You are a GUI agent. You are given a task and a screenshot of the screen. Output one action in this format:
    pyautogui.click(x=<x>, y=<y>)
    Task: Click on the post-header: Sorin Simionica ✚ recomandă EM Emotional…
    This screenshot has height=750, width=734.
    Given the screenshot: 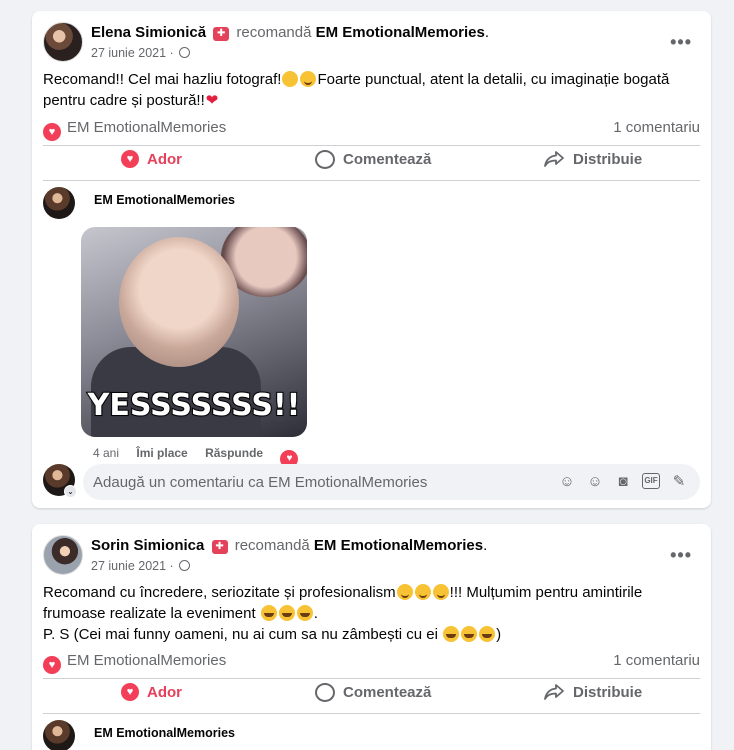 What is the action you would take?
    pyautogui.click(x=371, y=557)
    